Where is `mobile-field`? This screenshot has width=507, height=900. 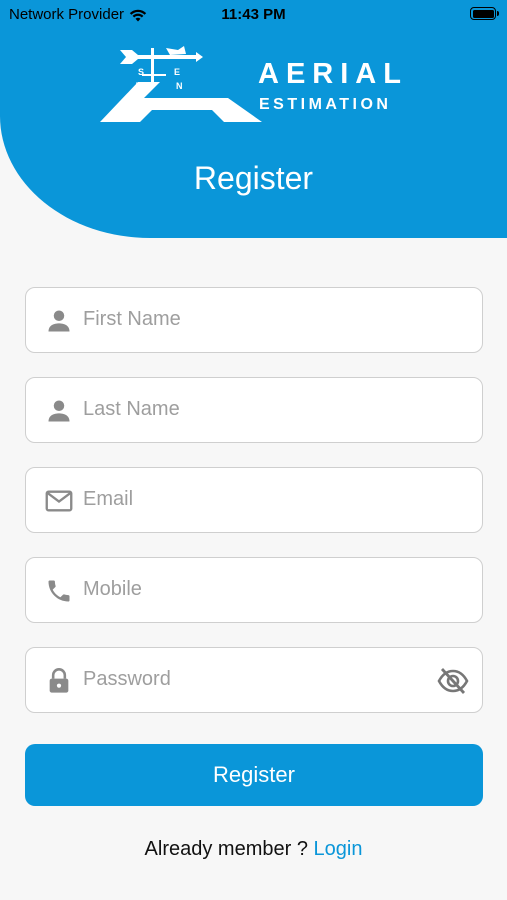
mobile-field is located at coordinates (254, 590).